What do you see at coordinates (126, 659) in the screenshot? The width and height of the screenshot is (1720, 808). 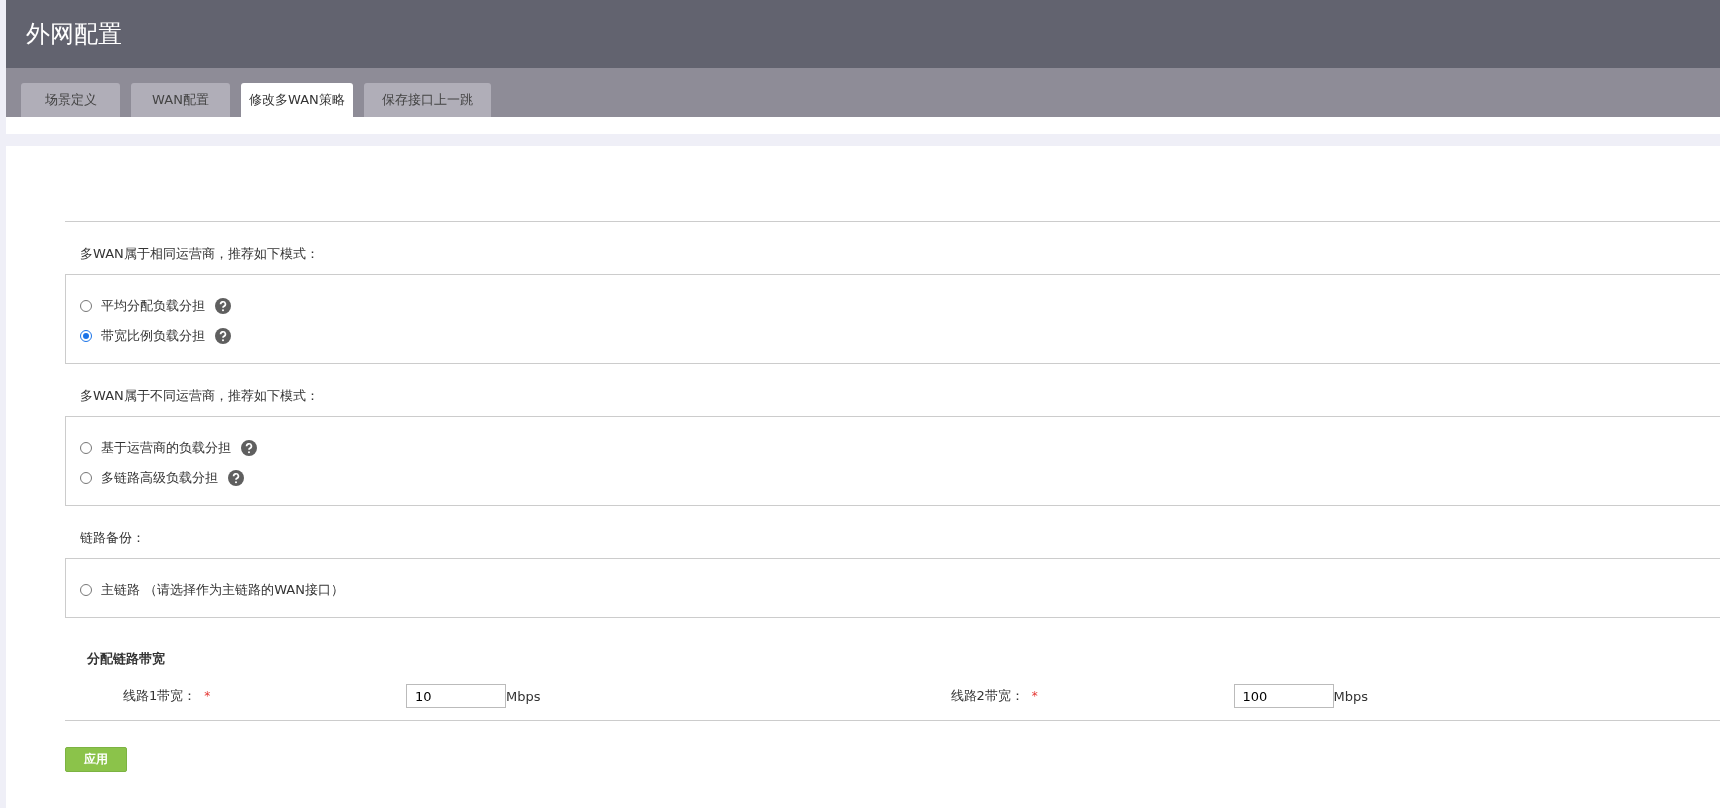 I see `section-title: 分配链路带宽` at bounding box center [126, 659].